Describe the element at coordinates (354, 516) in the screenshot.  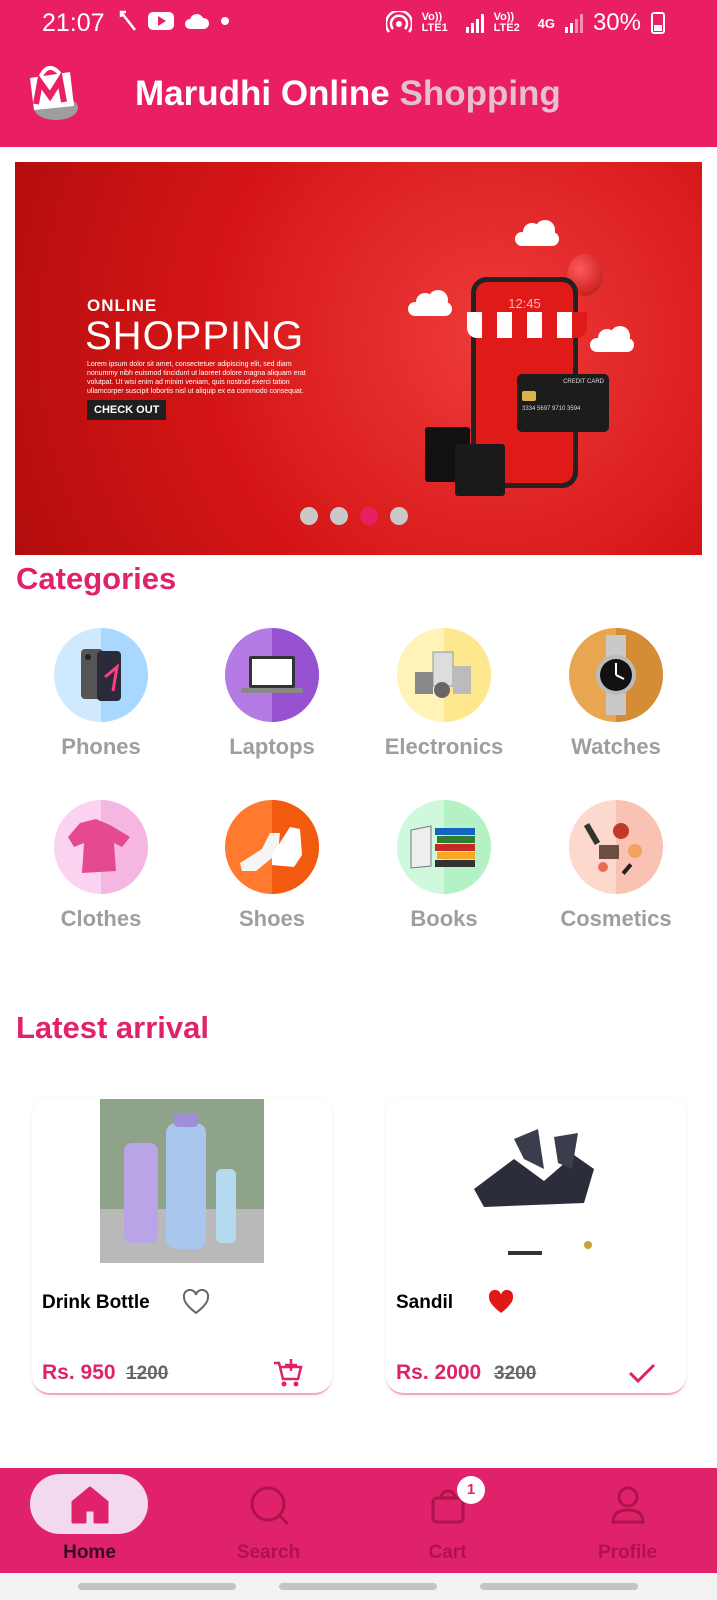
I see `carousel-indicators` at that location.